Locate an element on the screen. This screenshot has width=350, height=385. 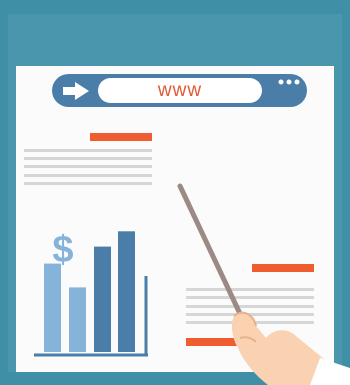
url-field: www is located at coordinates (180, 90).